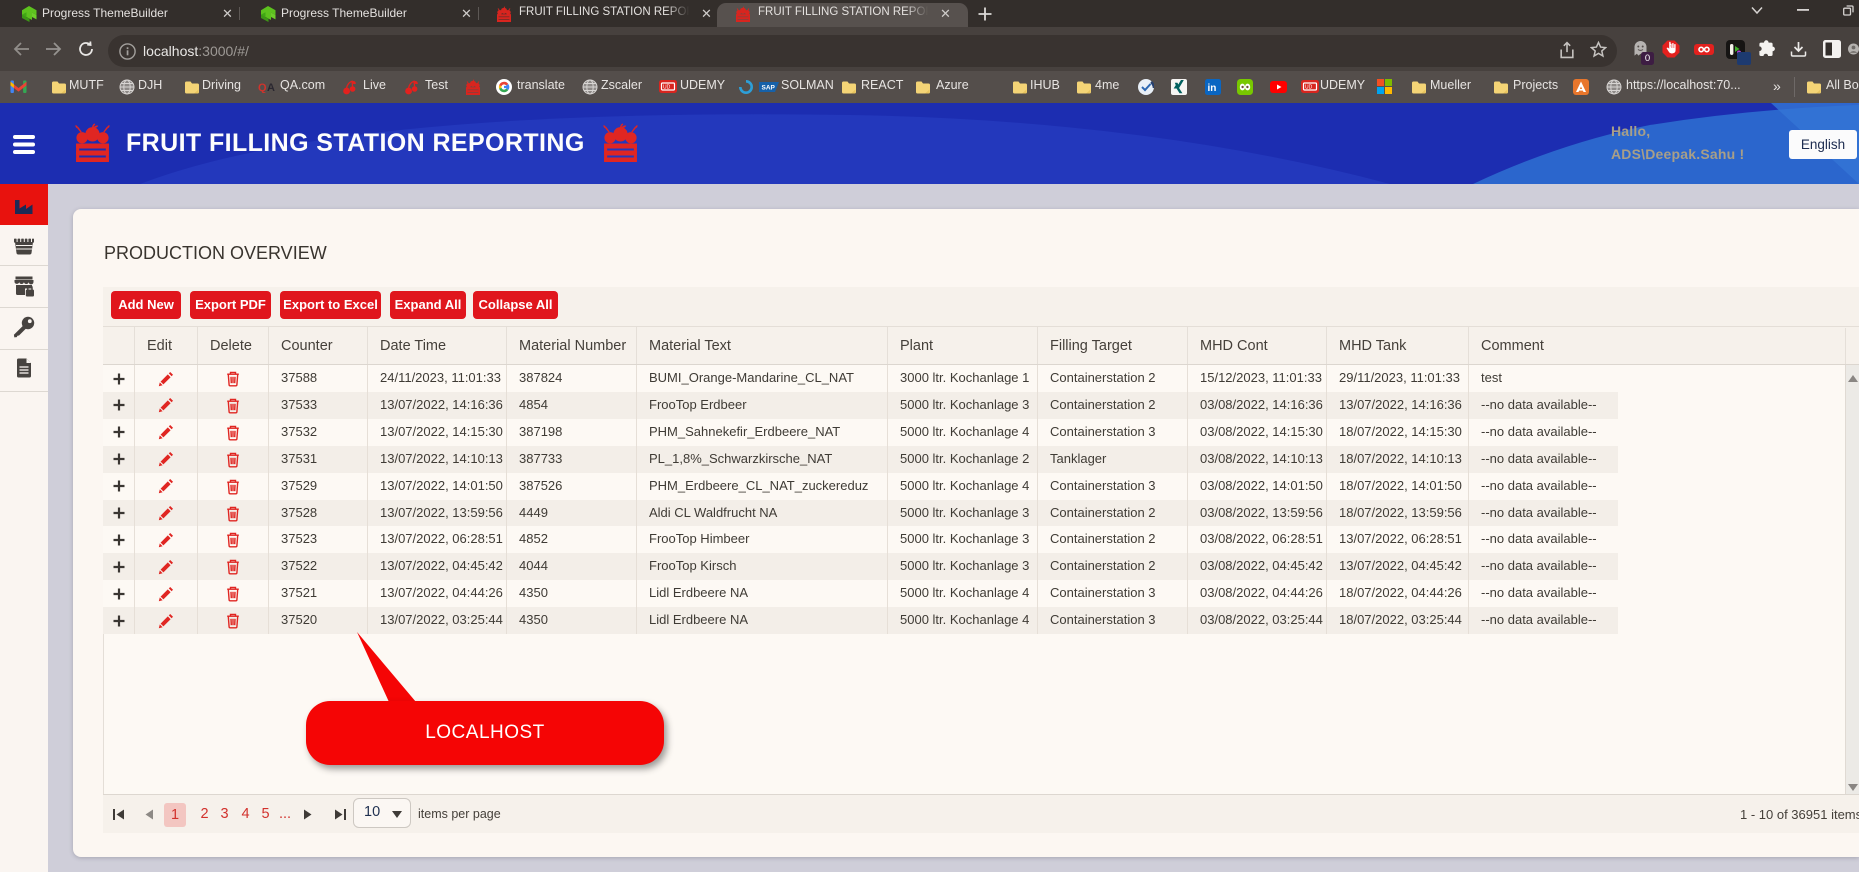 This screenshot has width=1859, height=872. Describe the element at coordinates (769, 88) in the screenshot. I see `svg-text: SAP` at that location.